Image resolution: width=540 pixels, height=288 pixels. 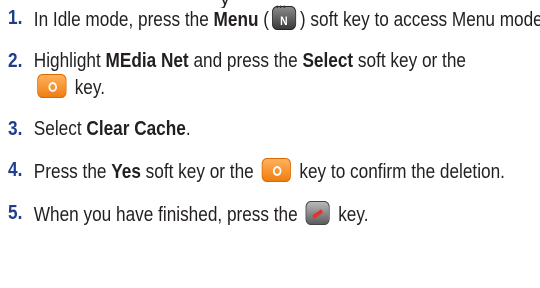 What do you see at coordinates (69, 61) in the screenshot?
I see `step-text: Highlight` at bounding box center [69, 61].